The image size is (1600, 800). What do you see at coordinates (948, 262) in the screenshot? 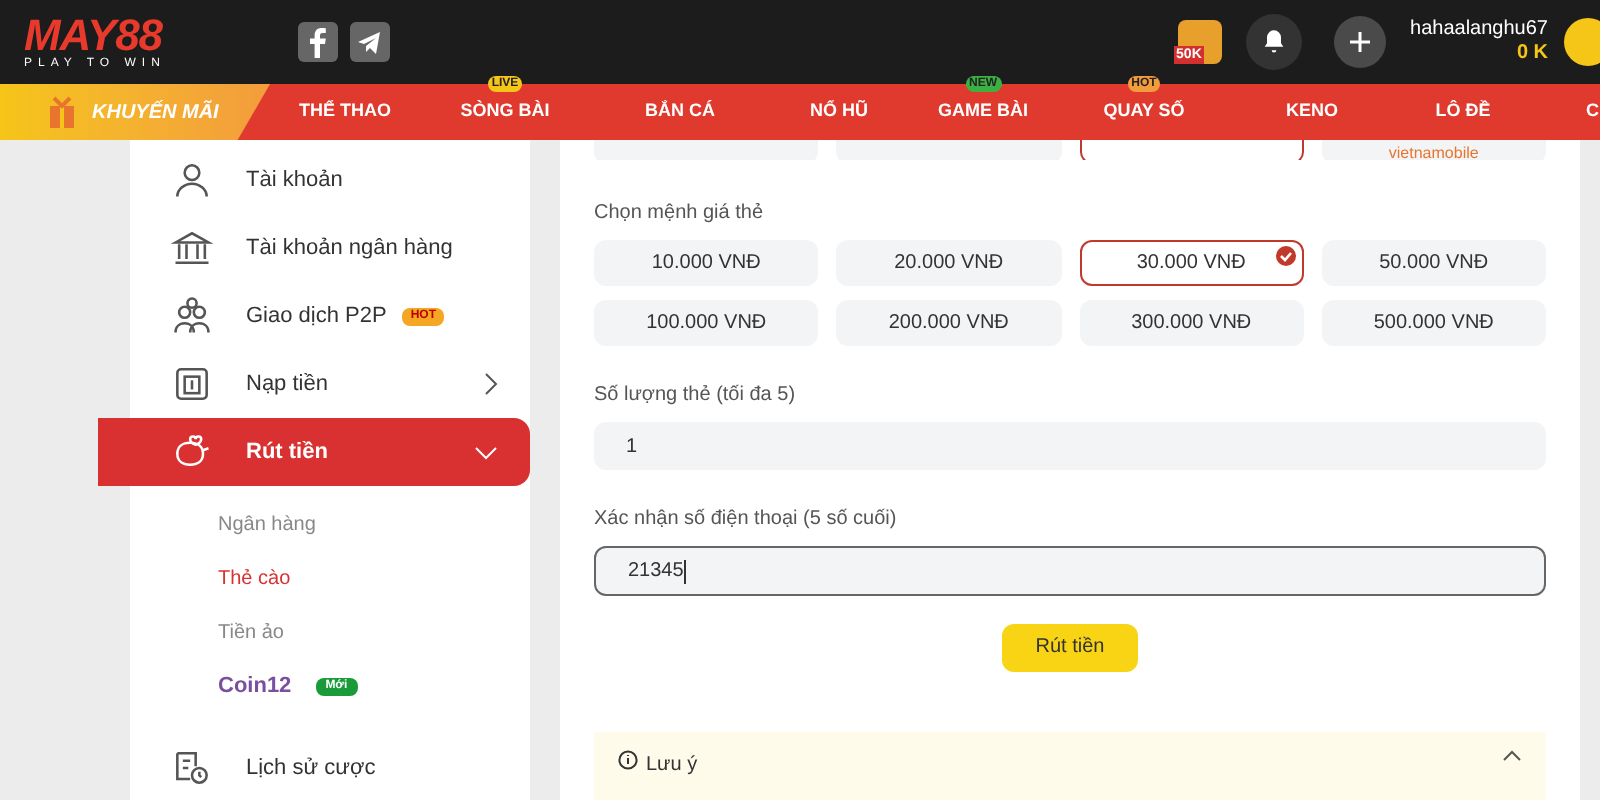
I see `denomination-option: 20.000 VNĐ` at bounding box center [948, 262].